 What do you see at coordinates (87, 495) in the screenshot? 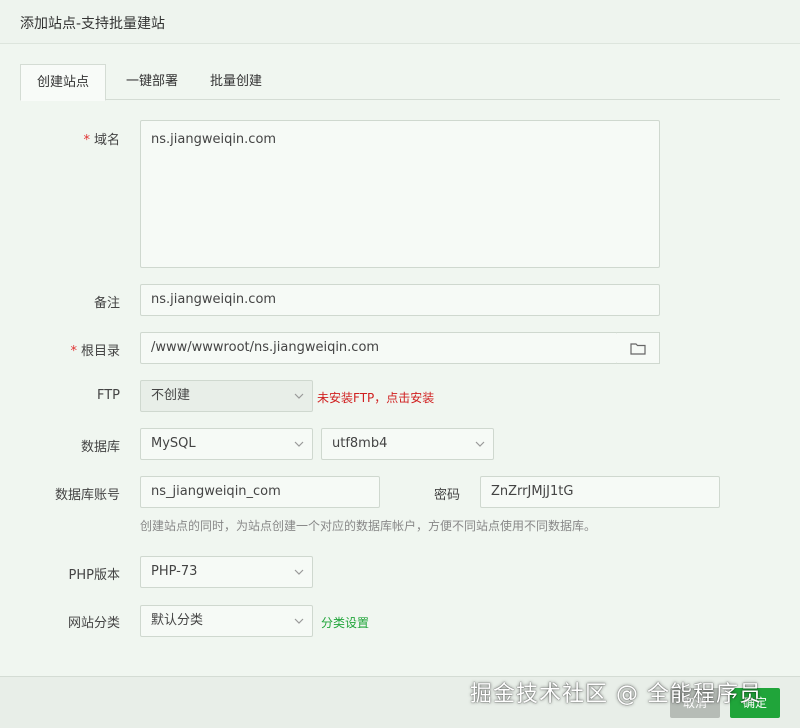
I see `db-account-label: 数据库账号` at bounding box center [87, 495].